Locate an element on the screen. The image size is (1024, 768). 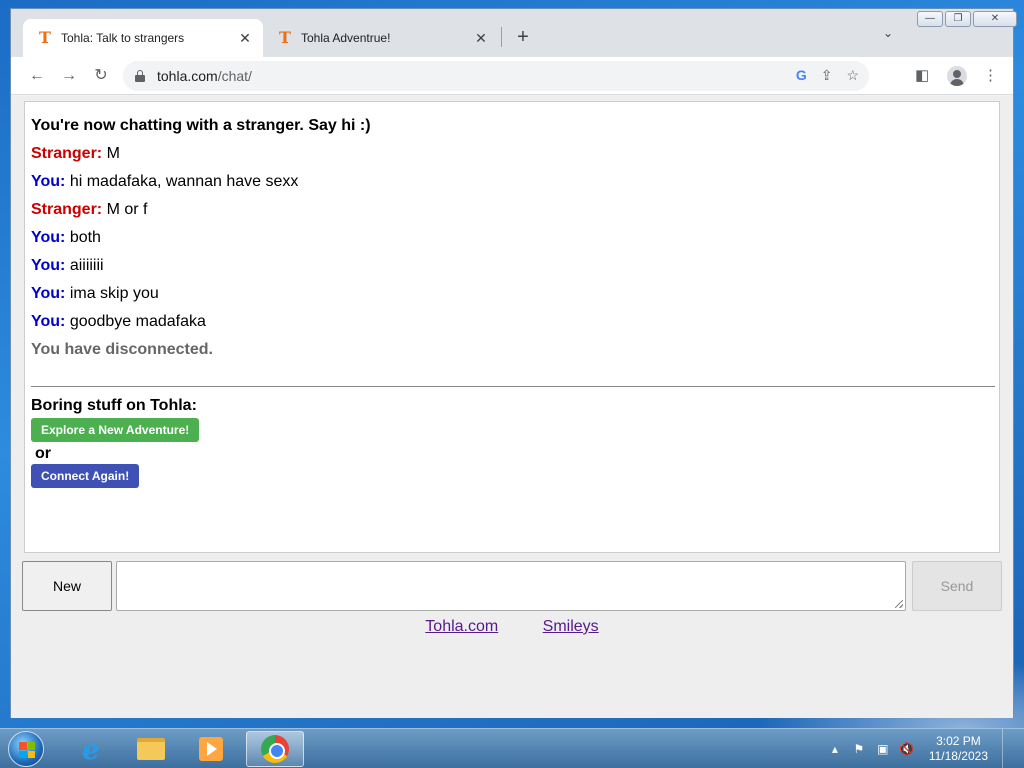
chat-message: You: goodbye madafaka is located at coordinates (512, 326).